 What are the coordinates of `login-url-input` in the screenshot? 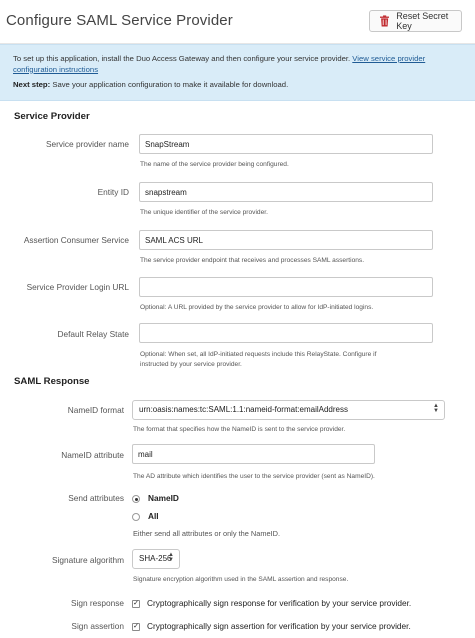 It's located at (286, 287).